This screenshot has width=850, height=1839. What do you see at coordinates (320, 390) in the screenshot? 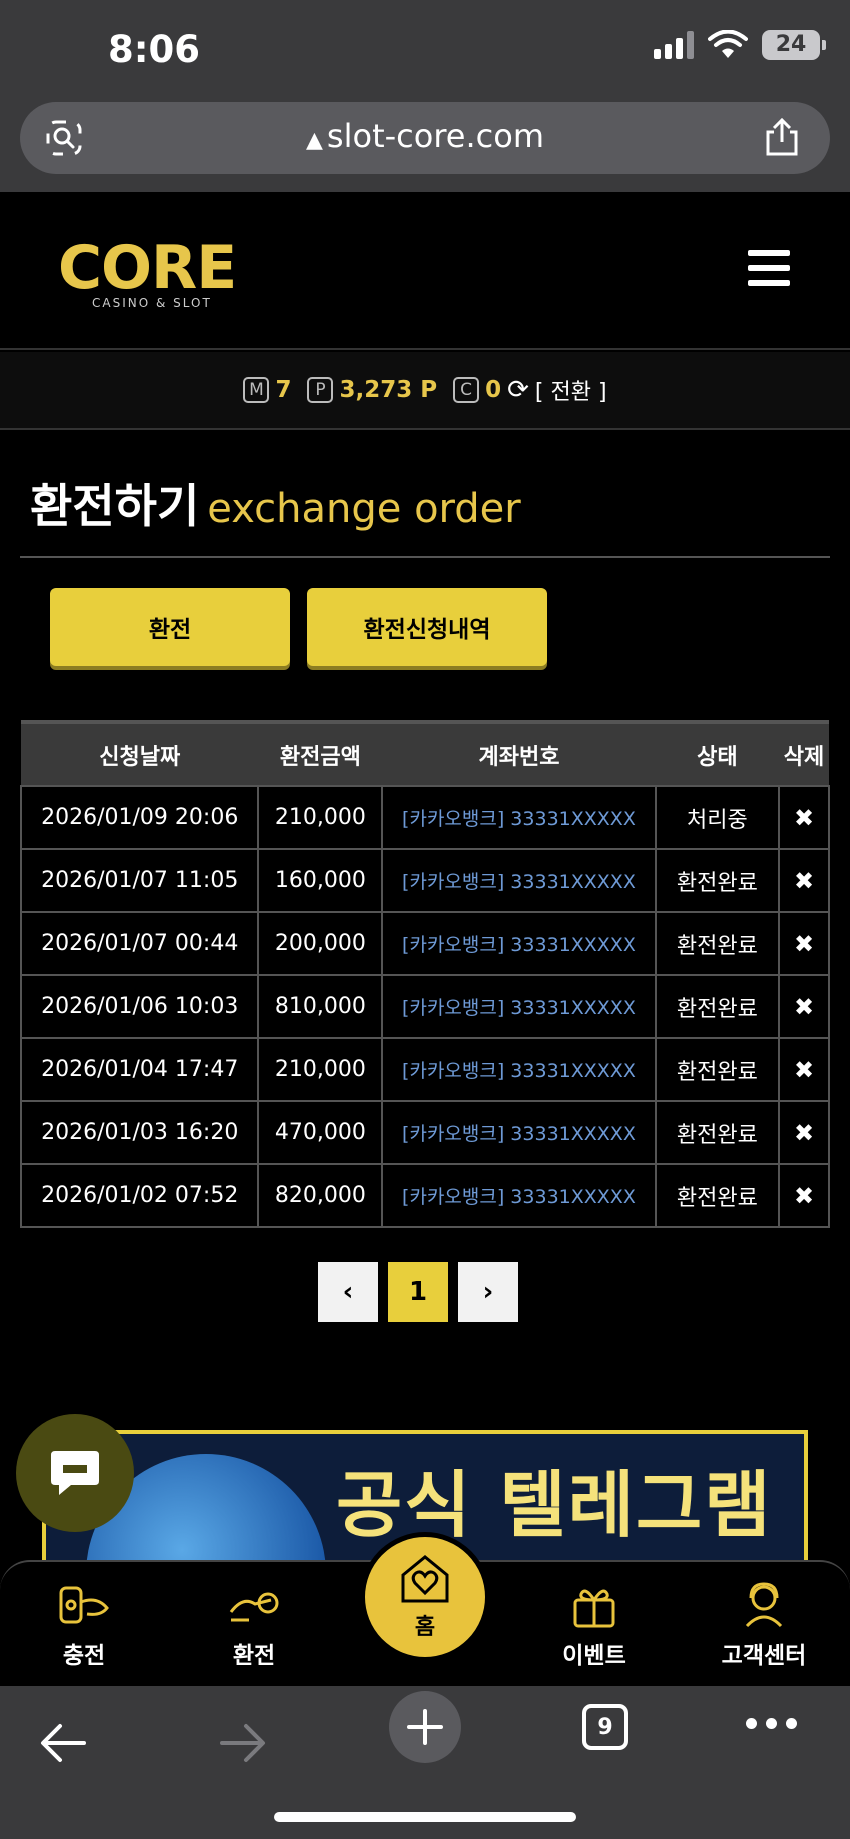
I see `p-badge-icon: P` at bounding box center [320, 390].